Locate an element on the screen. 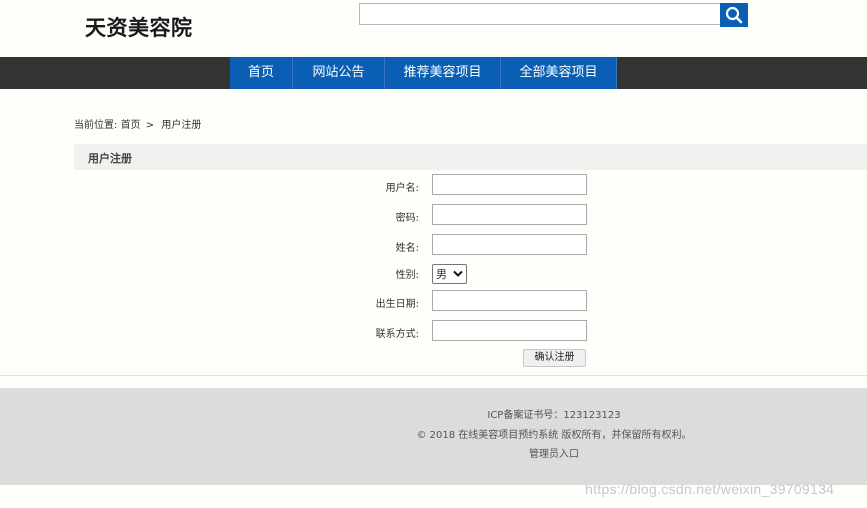 The image size is (867, 508). birthdate-input is located at coordinates (509, 300).